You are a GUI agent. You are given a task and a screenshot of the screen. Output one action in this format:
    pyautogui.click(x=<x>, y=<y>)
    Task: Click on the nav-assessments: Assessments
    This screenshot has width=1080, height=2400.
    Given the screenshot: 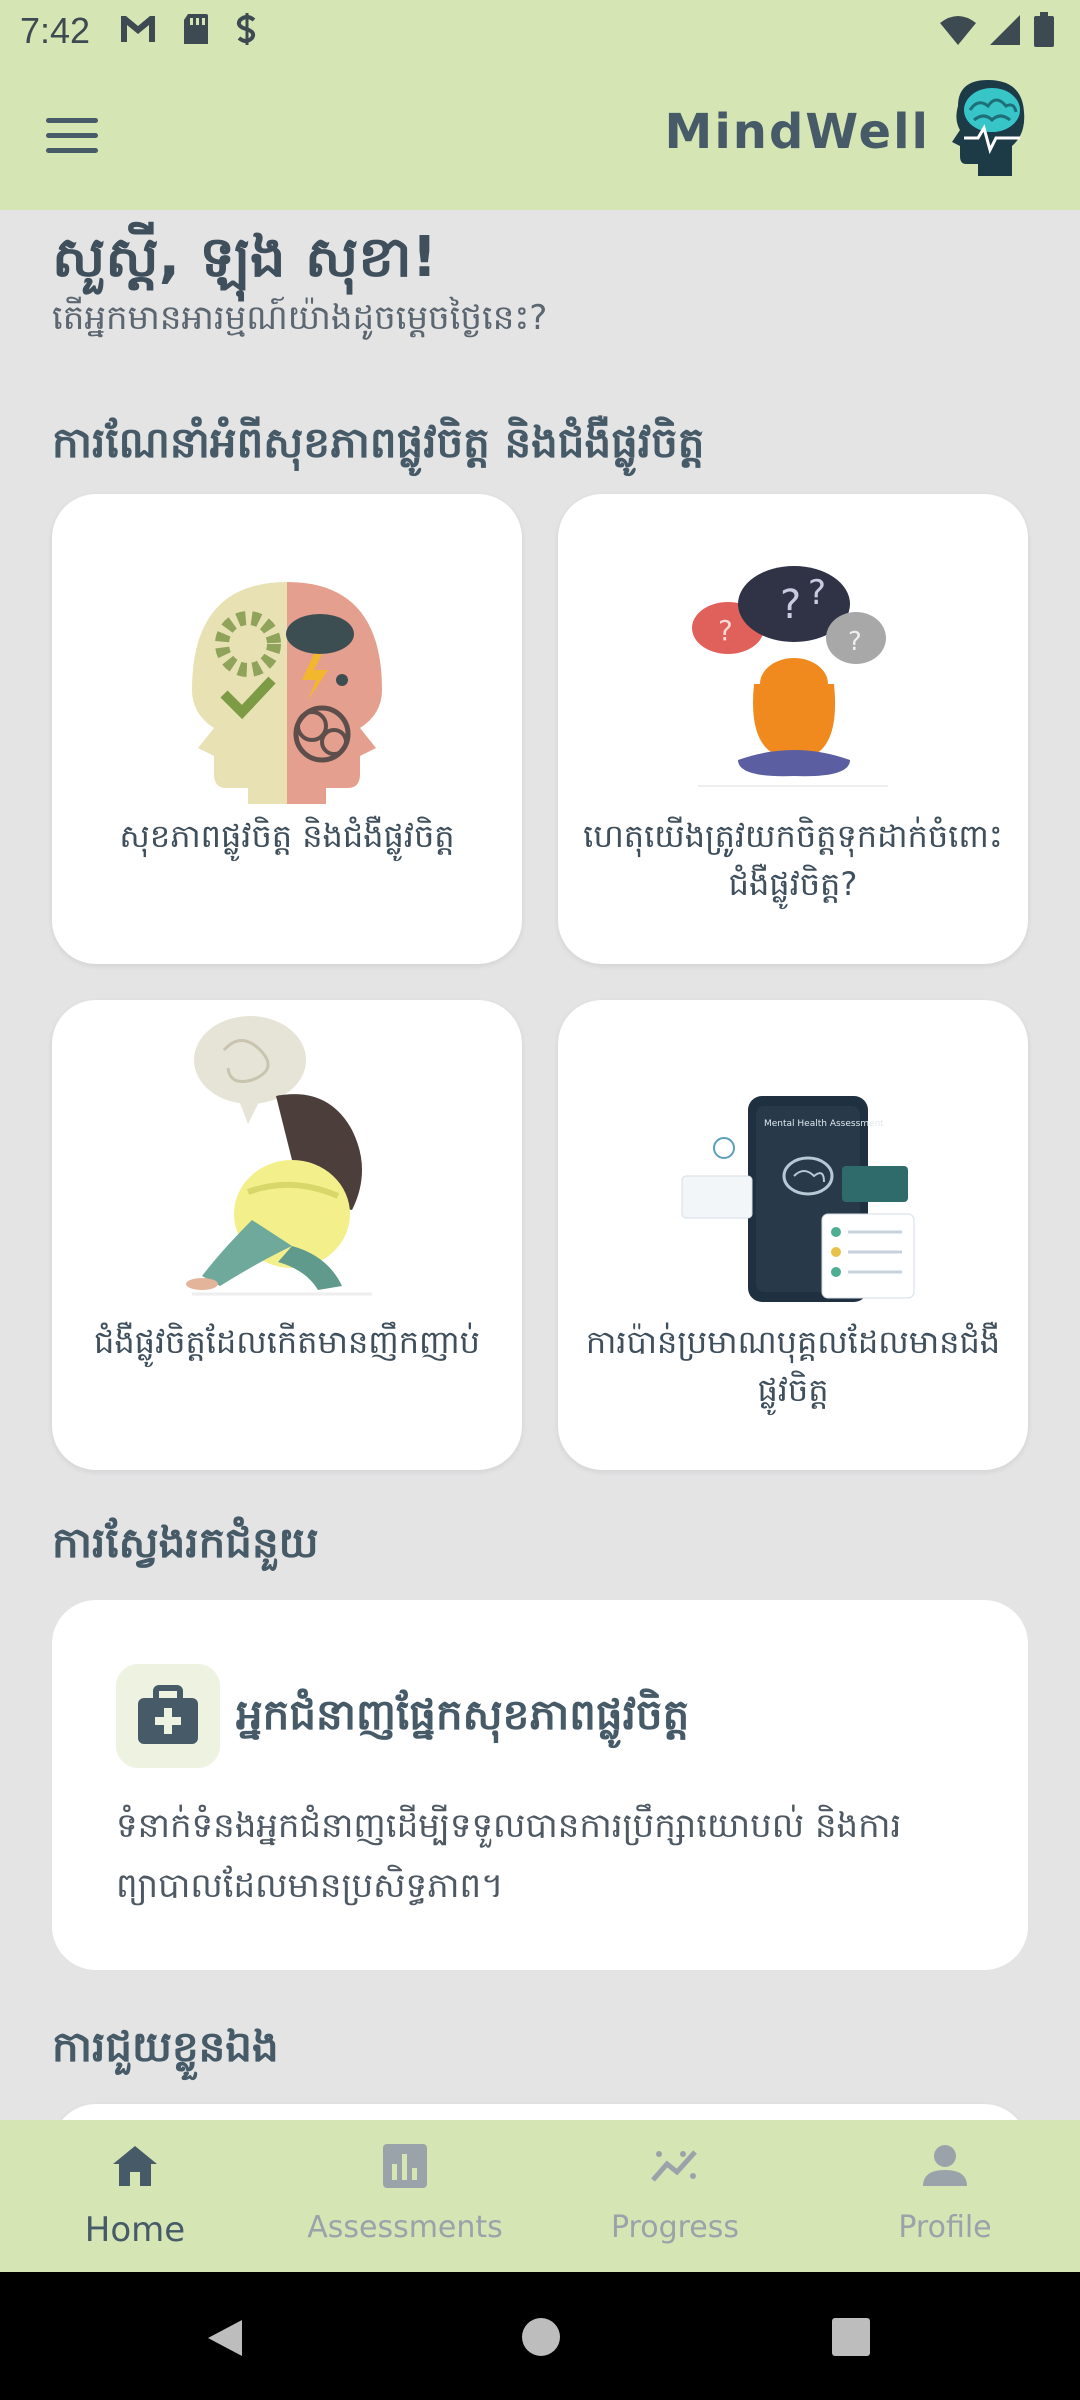 What is the action you would take?
    pyautogui.click(x=405, y=2196)
    